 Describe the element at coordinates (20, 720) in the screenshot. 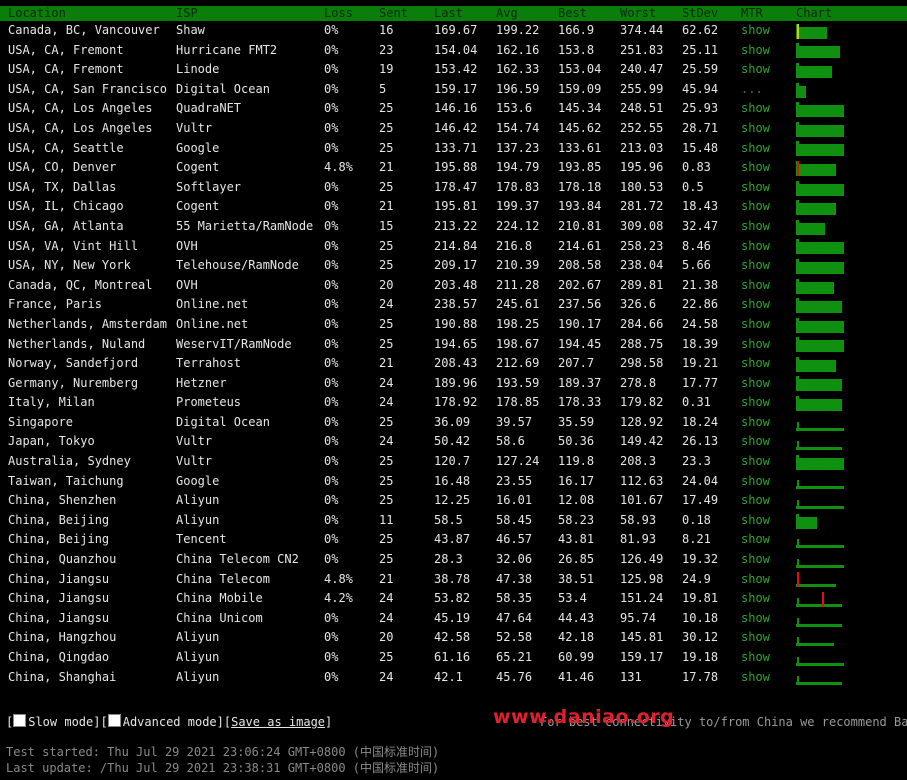

I see `slow-mode-checkbox` at that location.